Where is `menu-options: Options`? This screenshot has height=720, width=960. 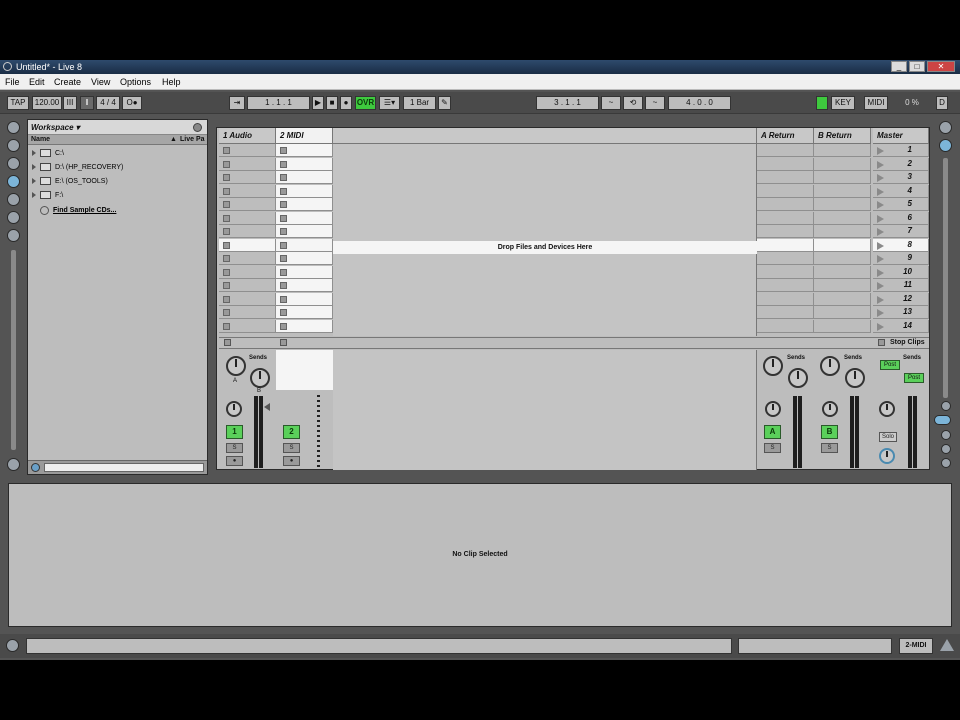
menu-options: Options is located at coordinates (135, 82).